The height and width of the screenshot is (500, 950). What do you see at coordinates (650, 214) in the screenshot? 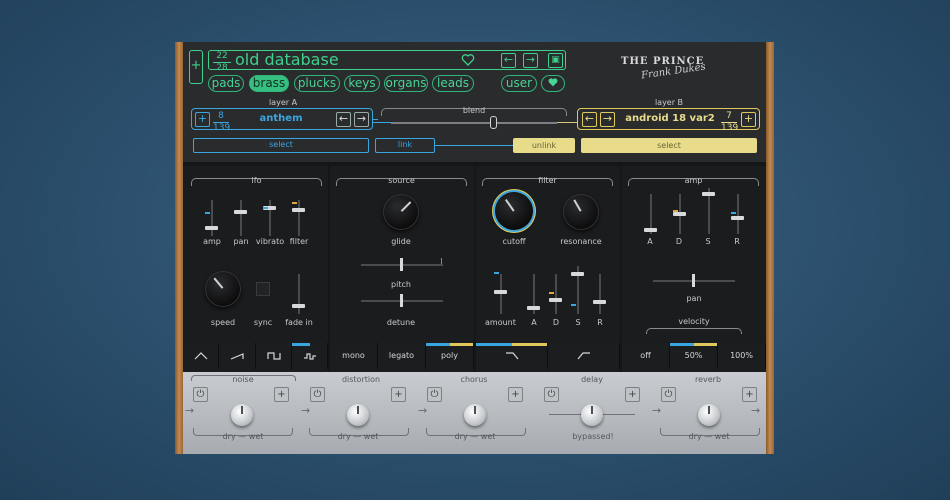
I see `amp-attack-slider` at bounding box center [650, 214].